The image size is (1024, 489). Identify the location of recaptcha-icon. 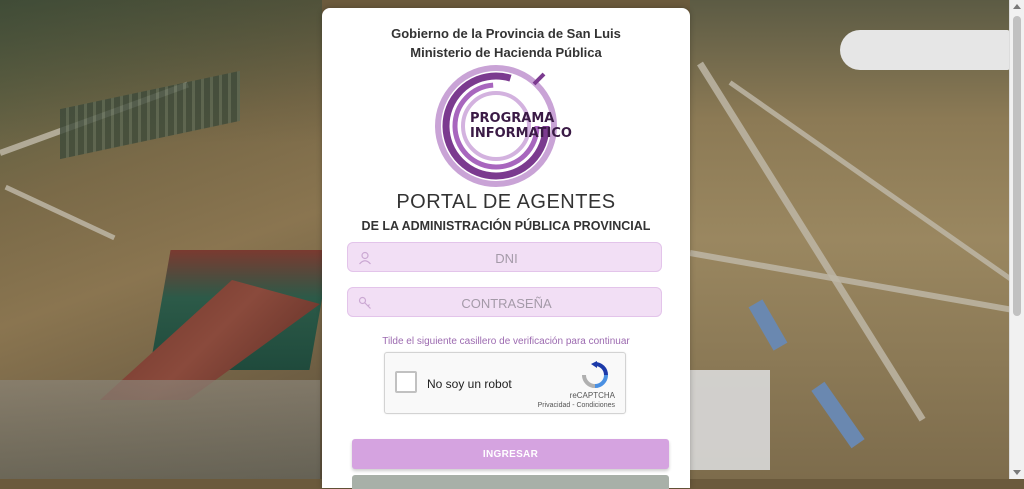
(595, 374).